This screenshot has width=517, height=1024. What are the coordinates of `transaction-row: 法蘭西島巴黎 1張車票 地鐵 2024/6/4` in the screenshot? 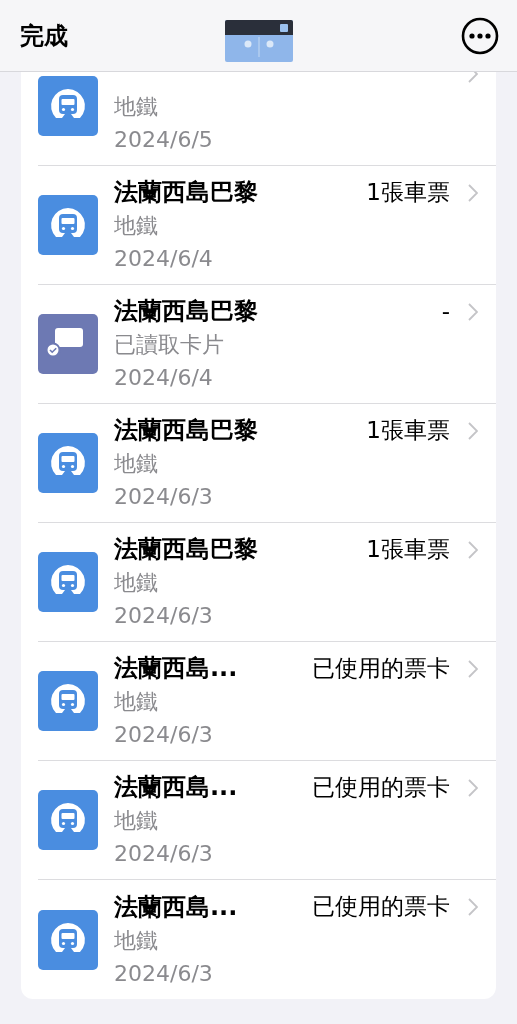 It's located at (267, 225).